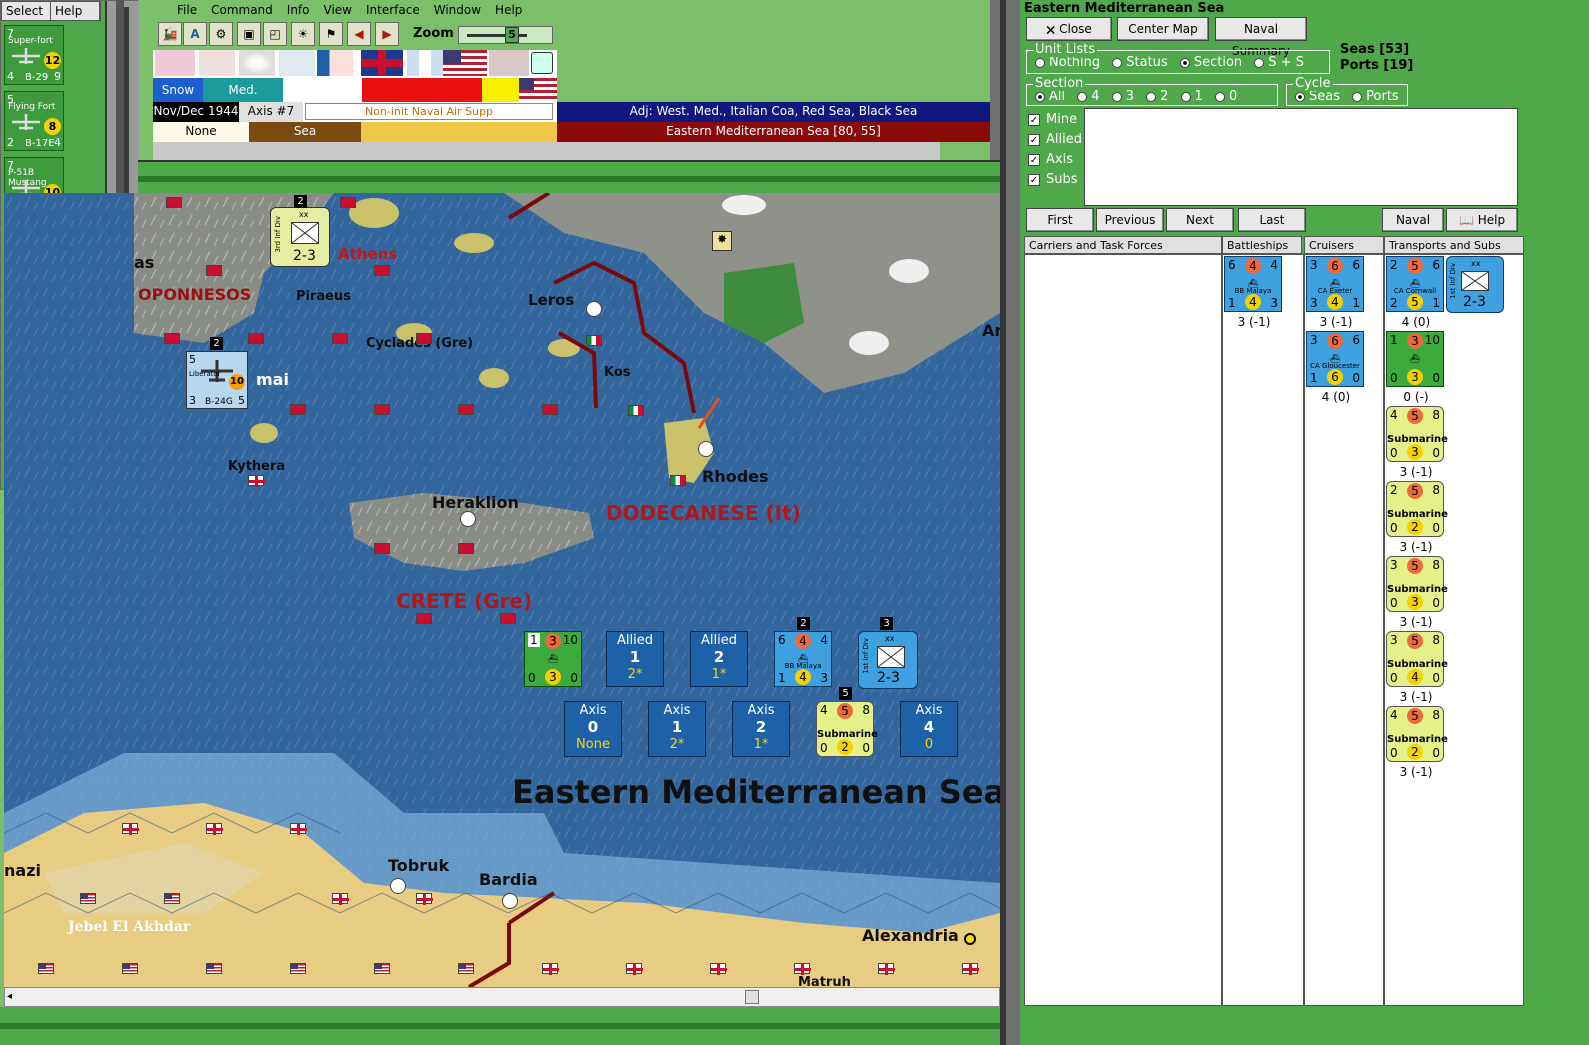 Image resolution: width=1589 pixels, height=1045 pixels. I want to click on radio-section-1: 1, so click(1191, 96).